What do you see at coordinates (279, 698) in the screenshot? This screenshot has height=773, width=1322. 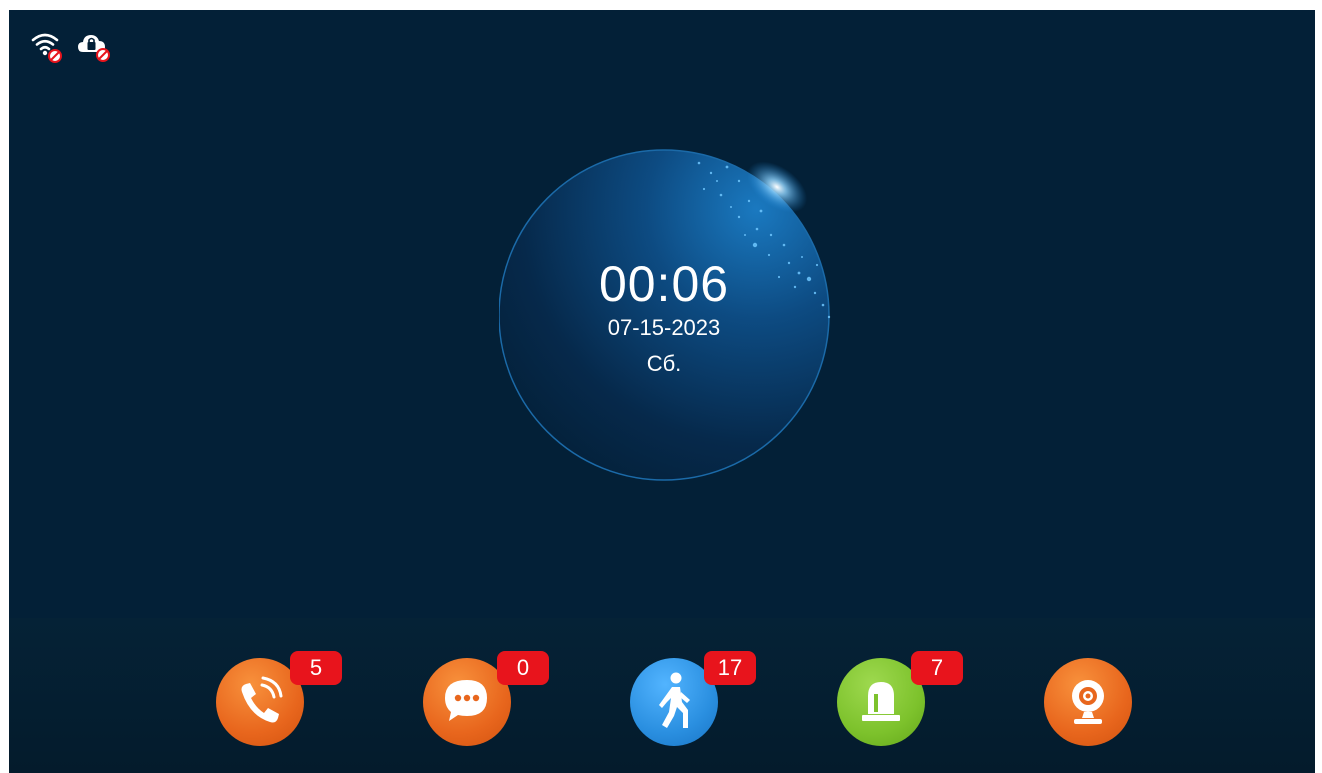 I see `calls-button: 5` at bounding box center [279, 698].